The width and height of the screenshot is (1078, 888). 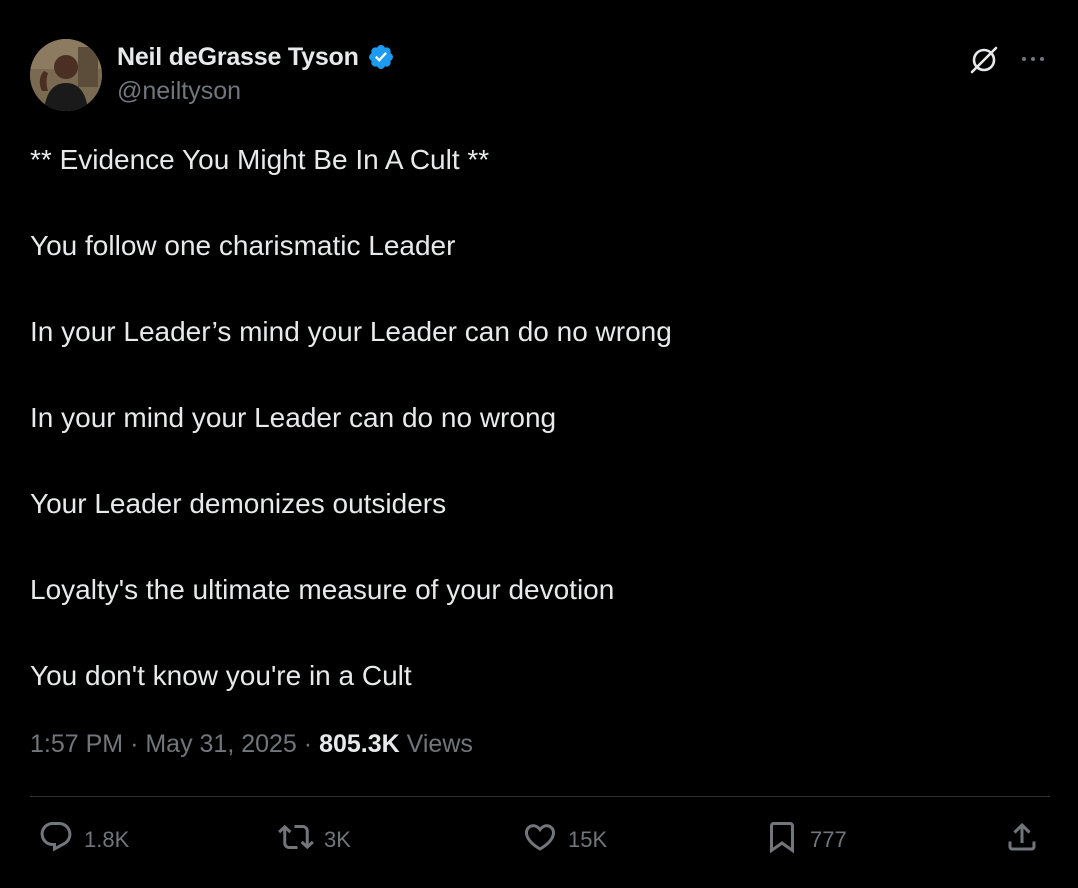 What do you see at coordinates (439, 744) in the screenshot?
I see `views-label: Views` at bounding box center [439, 744].